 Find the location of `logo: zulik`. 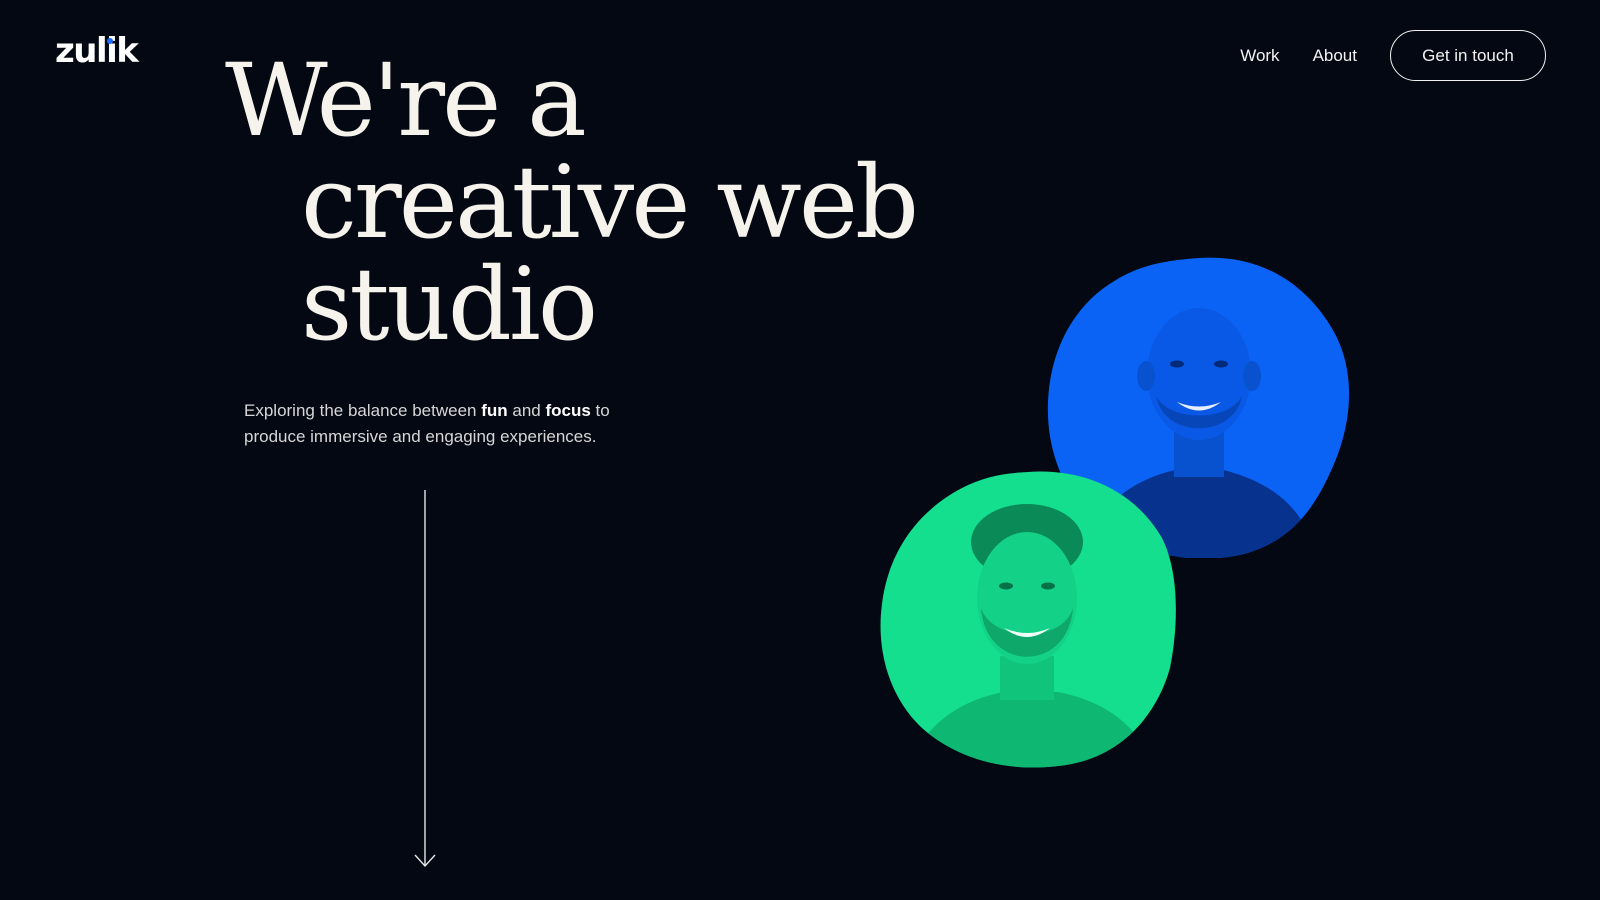

logo: zulik is located at coordinates (97, 51).